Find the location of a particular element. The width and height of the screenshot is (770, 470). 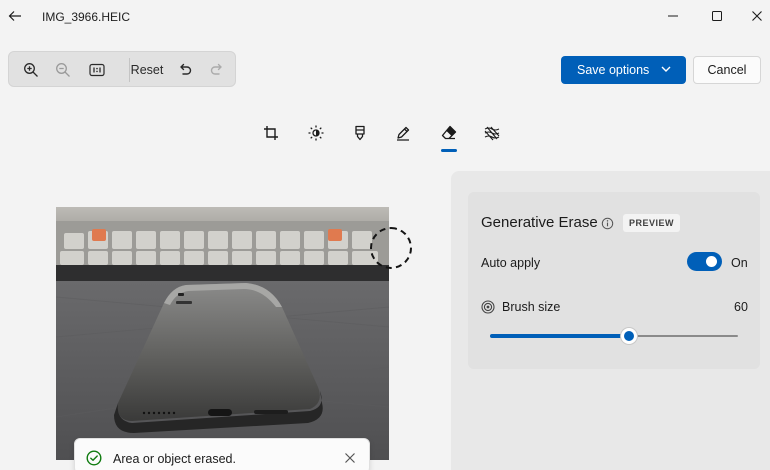

brightness-icon is located at coordinates (316, 133).